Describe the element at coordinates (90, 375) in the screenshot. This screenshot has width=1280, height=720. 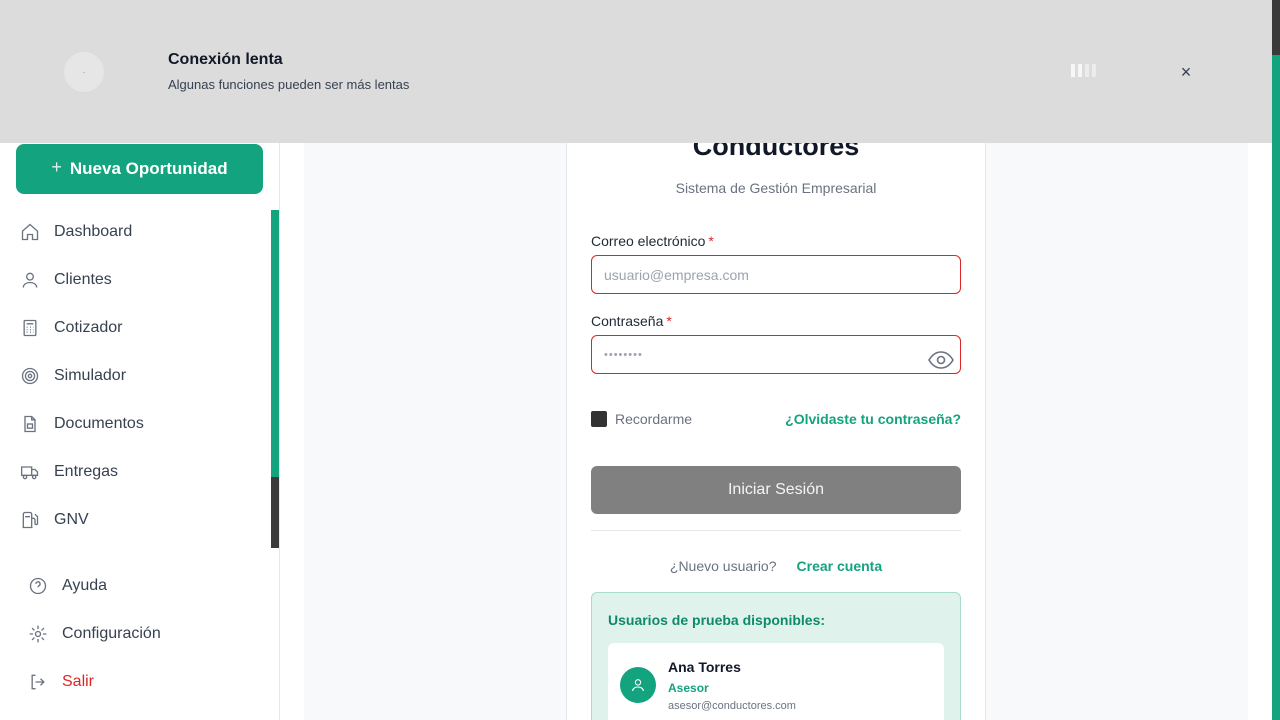
I see `sidebar-item-label: Simulador` at that location.